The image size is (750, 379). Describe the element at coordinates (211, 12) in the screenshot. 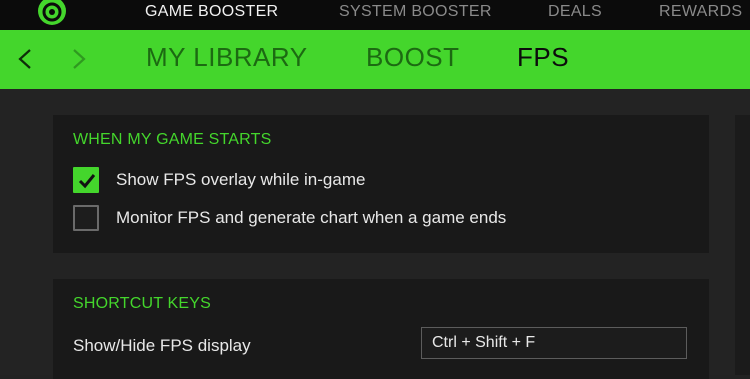

I see `tab-game-booster: GAME BOOSTER` at that location.